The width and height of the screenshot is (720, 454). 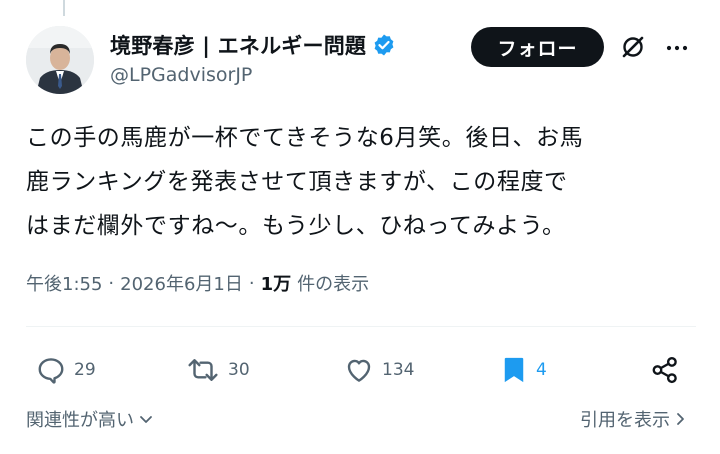 What do you see at coordinates (203, 370) in the screenshot?
I see `retweet-icon` at bounding box center [203, 370].